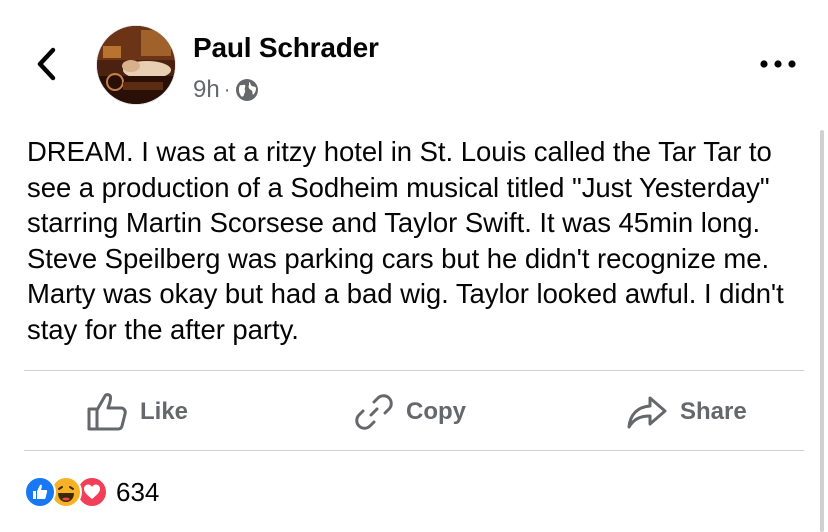  Describe the element at coordinates (414, 450) in the screenshot. I see `divider-bottom` at that location.